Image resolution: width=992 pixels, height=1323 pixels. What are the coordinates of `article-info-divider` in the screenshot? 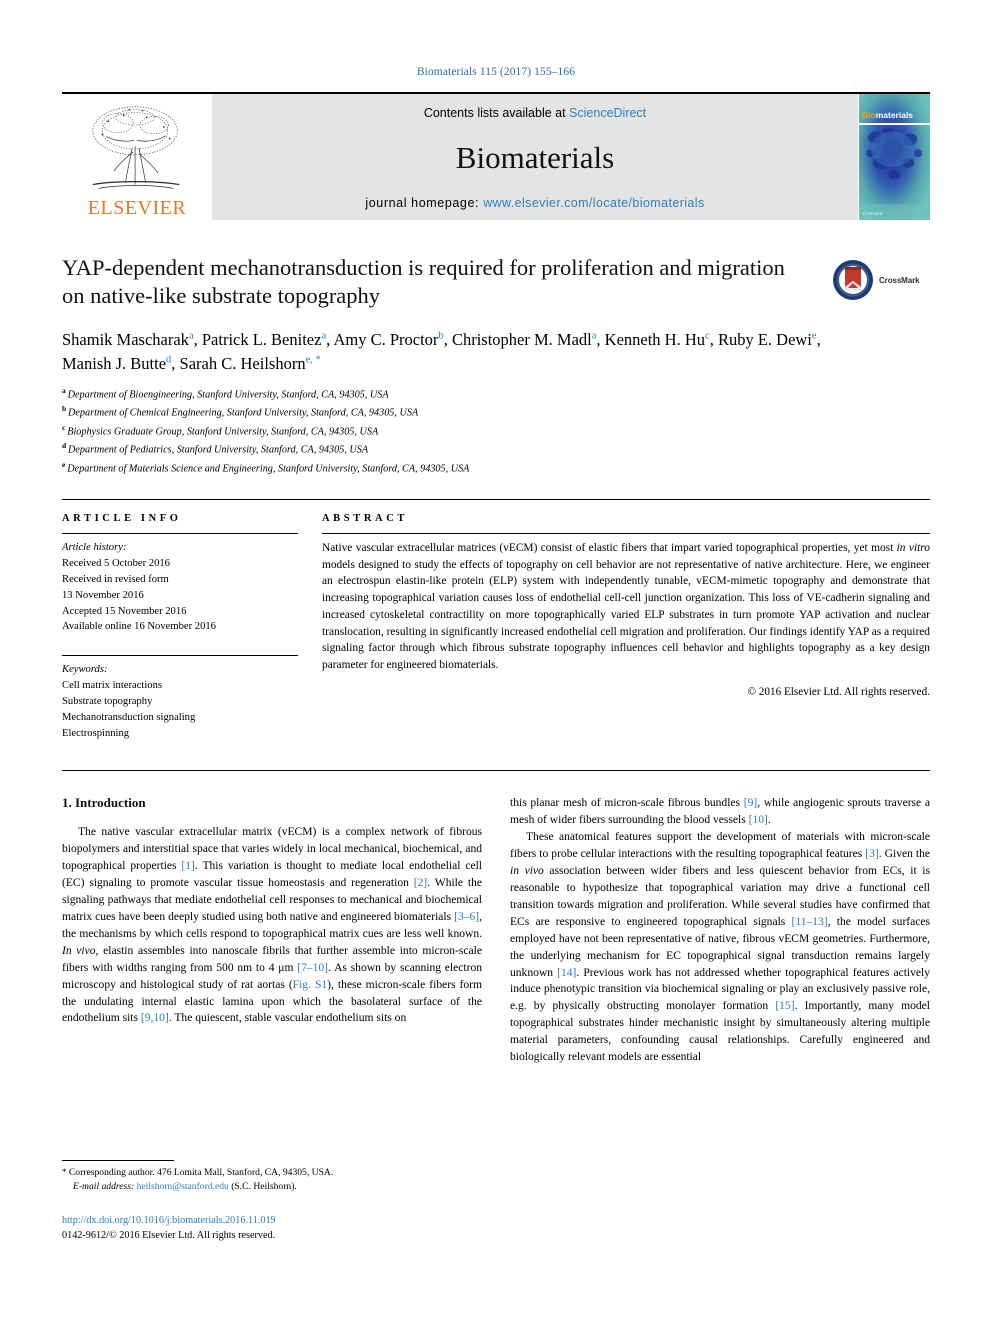 It's located at (180, 534).